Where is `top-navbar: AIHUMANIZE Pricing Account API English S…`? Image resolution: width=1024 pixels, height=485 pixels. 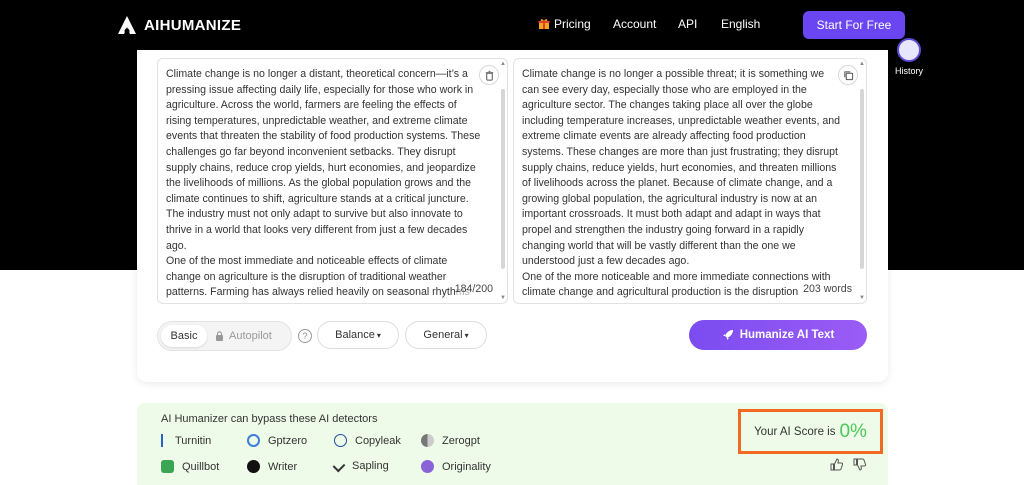
top-navbar: AIHUMANIZE Pricing Account API English S… is located at coordinates (512, 25).